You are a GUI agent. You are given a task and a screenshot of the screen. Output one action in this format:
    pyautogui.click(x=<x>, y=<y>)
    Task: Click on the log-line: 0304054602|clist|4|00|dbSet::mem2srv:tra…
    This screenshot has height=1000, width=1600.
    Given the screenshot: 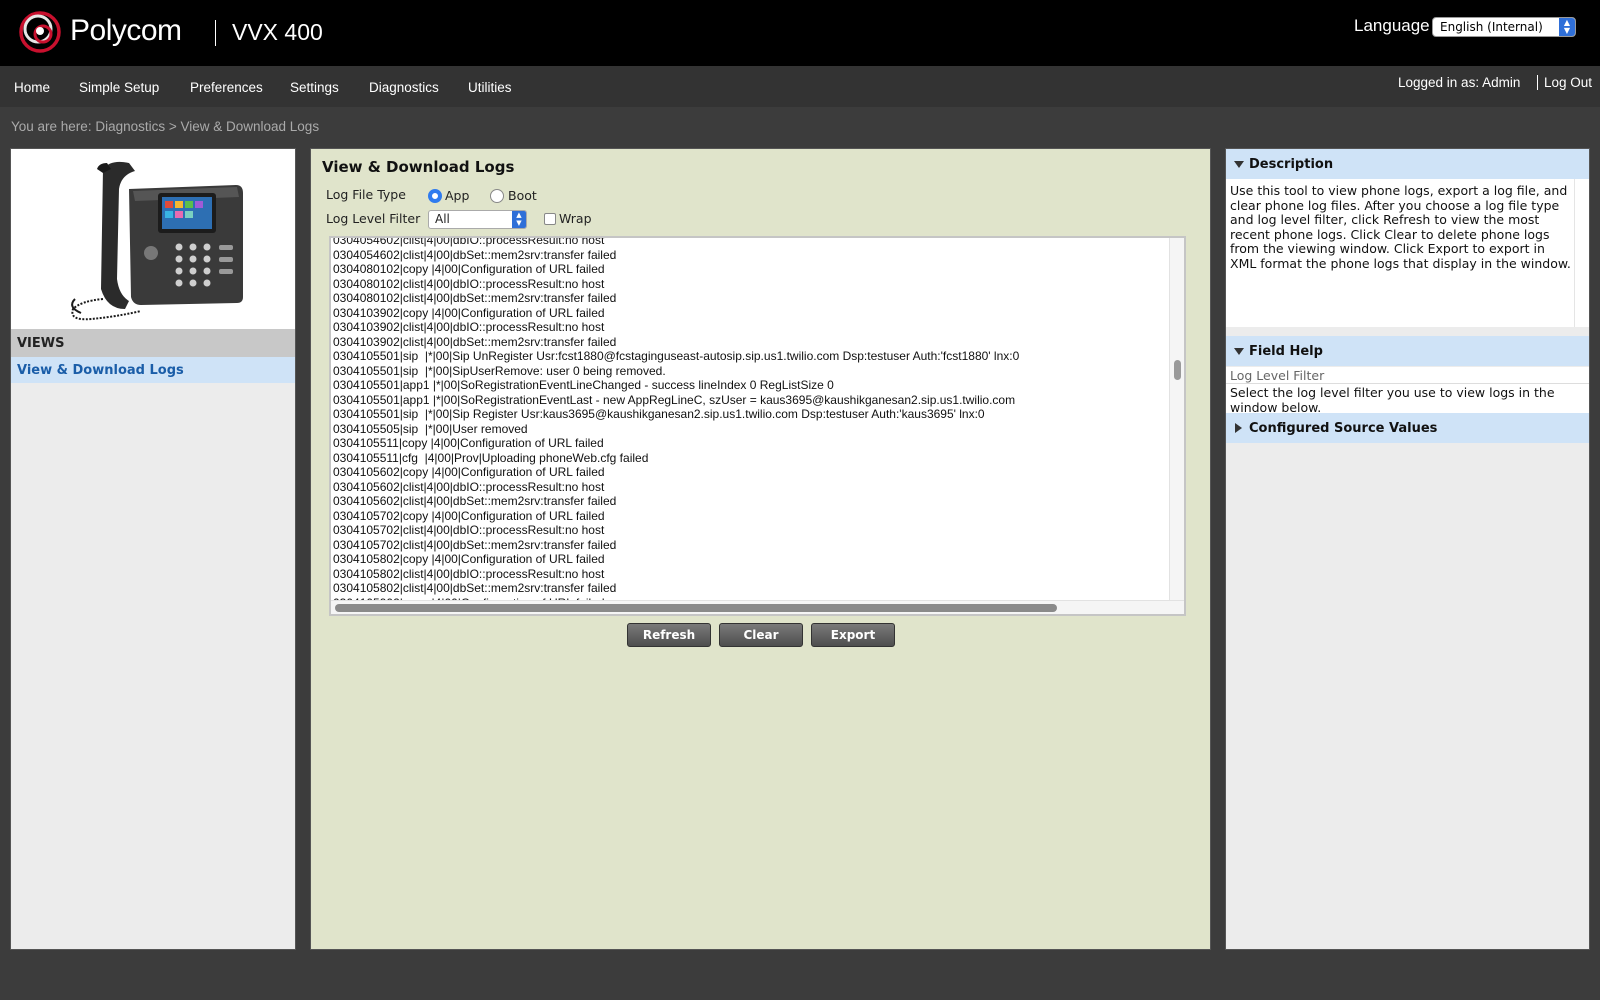 What is the action you would take?
    pyautogui.click(x=475, y=254)
    